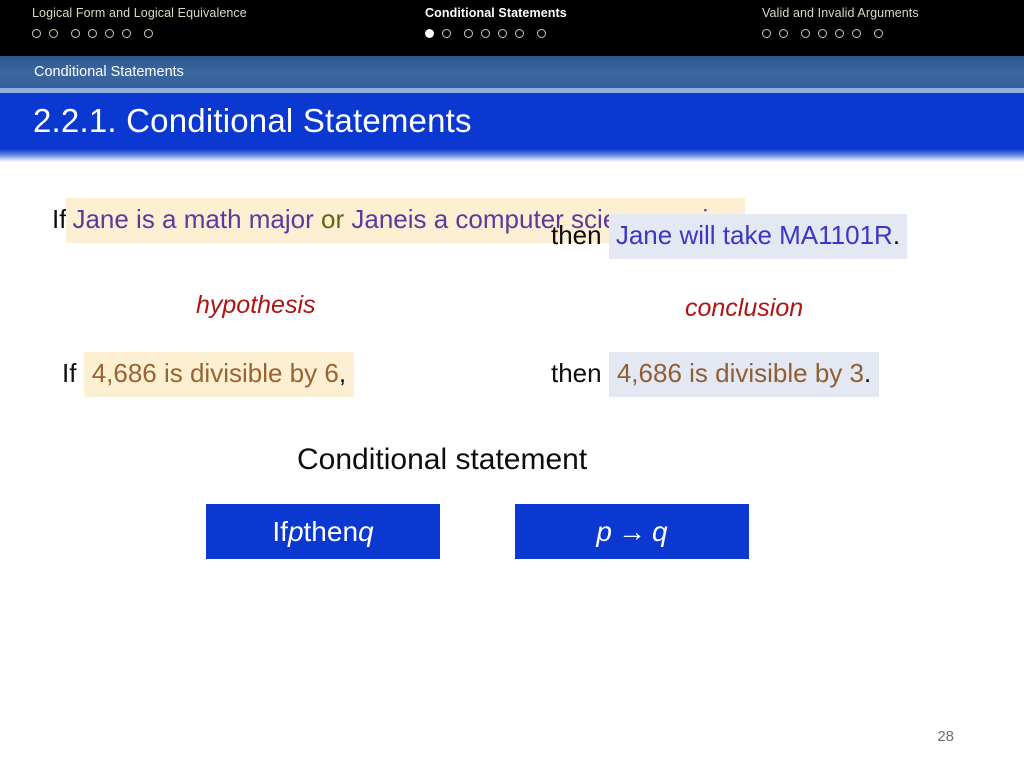  Describe the element at coordinates (429, 33) in the screenshot. I see `nav-dot-active` at that location.